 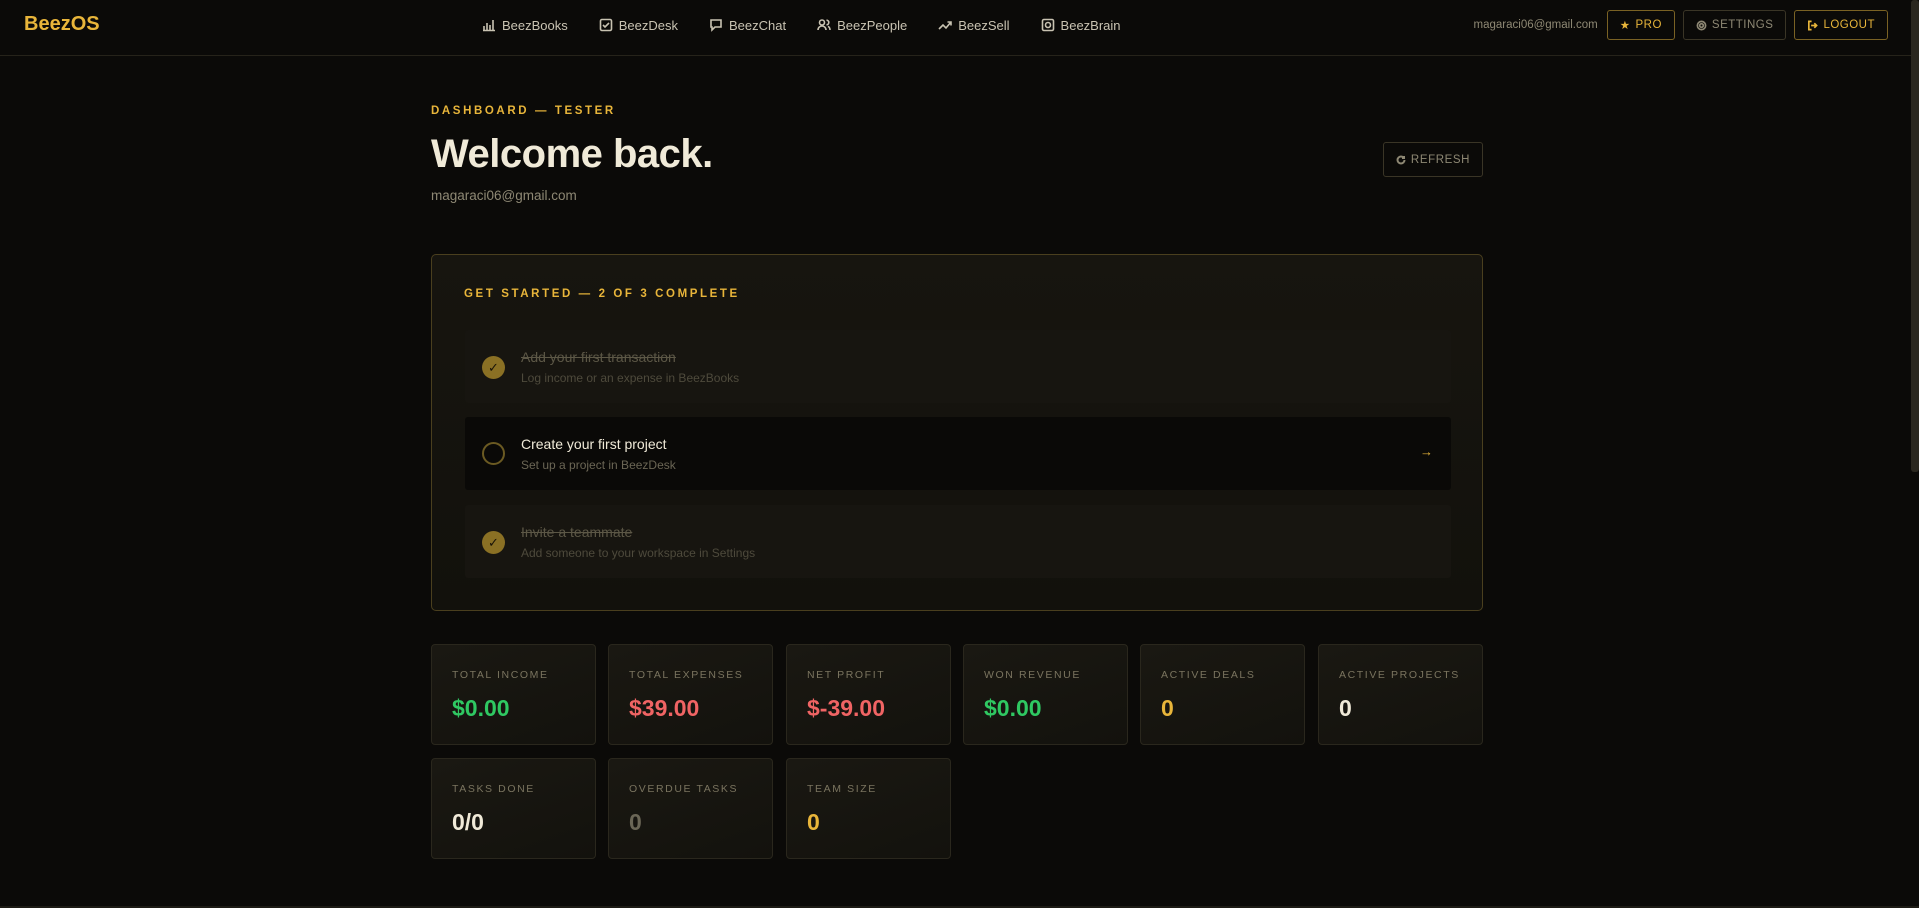 I want to click on stat-overdue-tasks: OVERDUE TASKS 0, so click(x=690, y=808).